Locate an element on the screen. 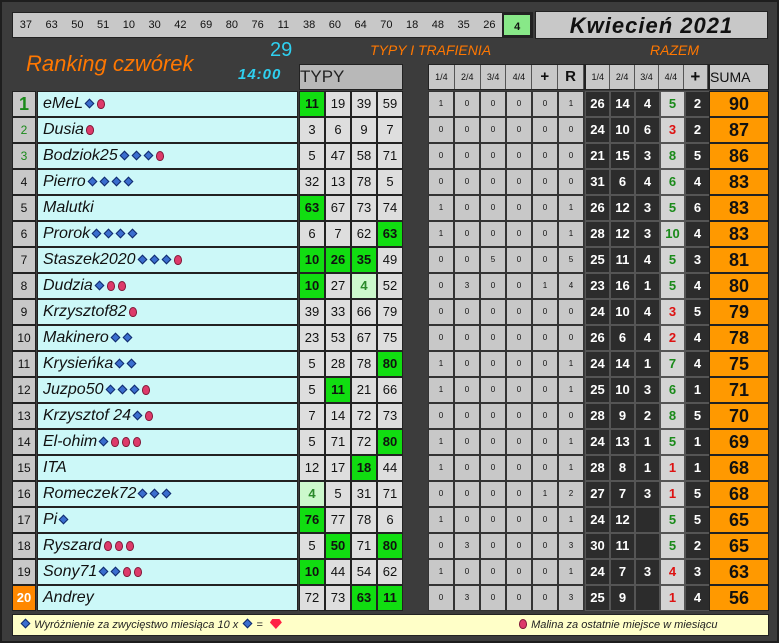 The height and width of the screenshot is (643, 779). typ-cell: 59 is located at coordinates (390, 104).